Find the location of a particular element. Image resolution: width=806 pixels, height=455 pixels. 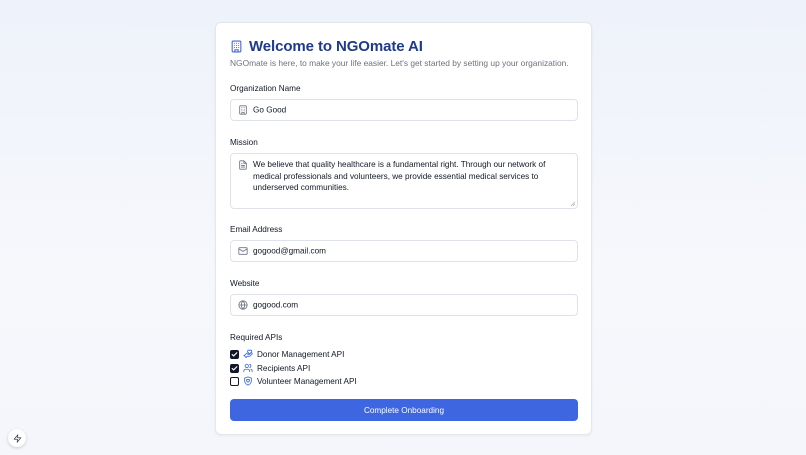

organization-name-label: Organization Name is located at coordinates (265, 88).